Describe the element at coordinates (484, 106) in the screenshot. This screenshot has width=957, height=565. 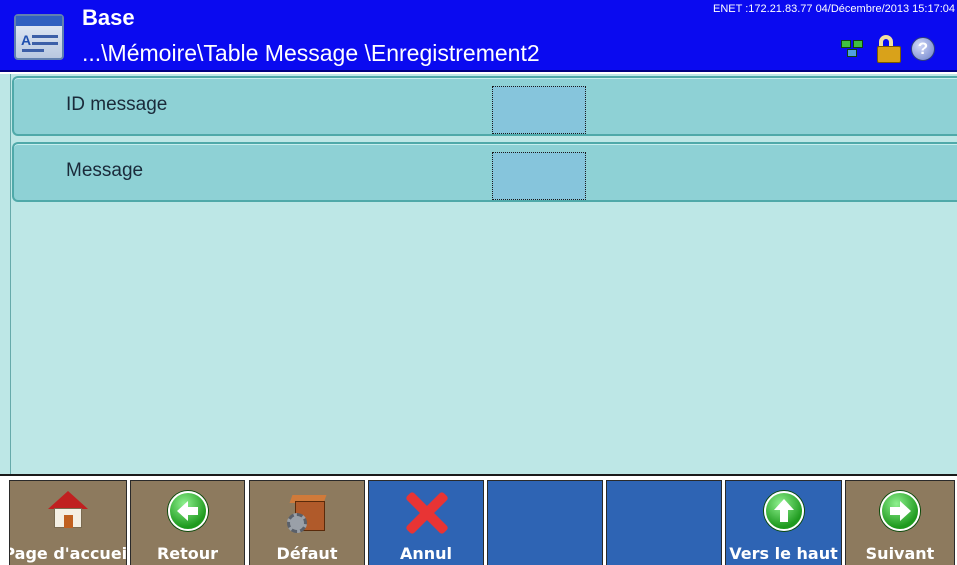
I see `field-row-id-message: ID message` at that location.